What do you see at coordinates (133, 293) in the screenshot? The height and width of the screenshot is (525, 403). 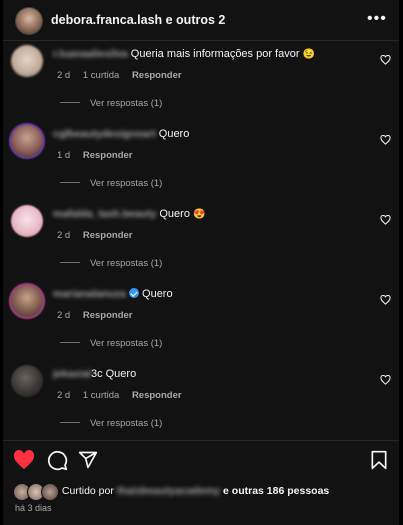 I see `verified-badge-icon` at bounding box center [133, 293].